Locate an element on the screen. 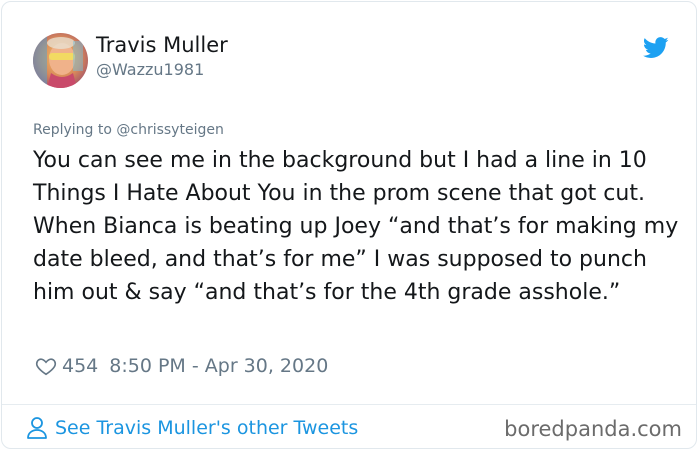 This screenshot has height=452, width=700. replying-to: Replying to @chrissyteigen is located at coordinates (128, 130).